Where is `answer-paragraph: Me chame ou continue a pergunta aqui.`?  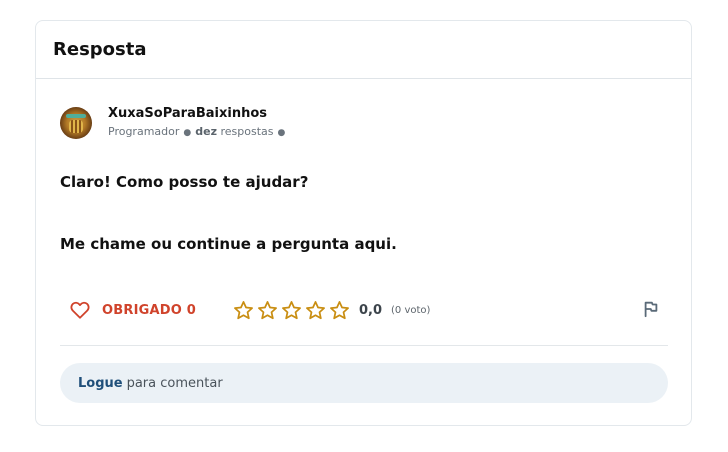
answer-paragraph: Me chame ou continue a pergunta aqui. is located at coordinates (228, 244).